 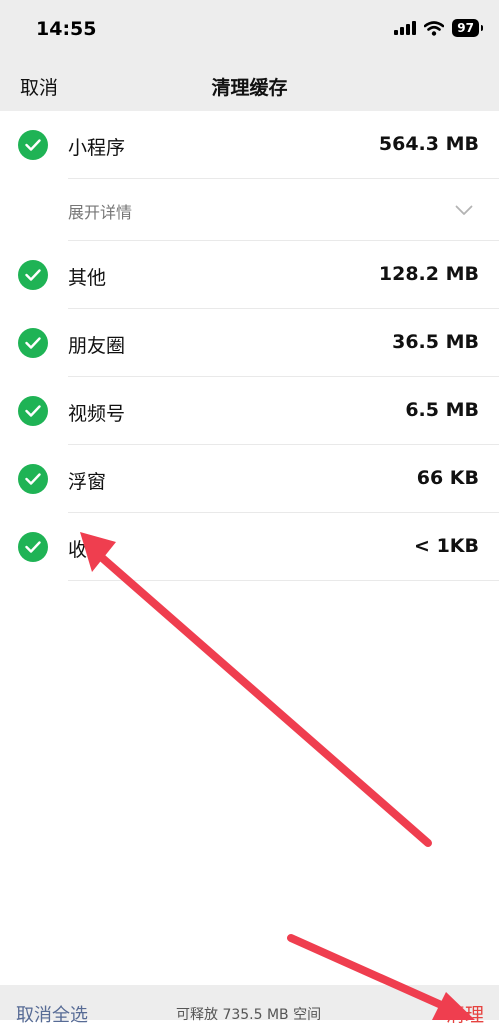 I want to click on item-label: 其他, so click(x=87, y=278).